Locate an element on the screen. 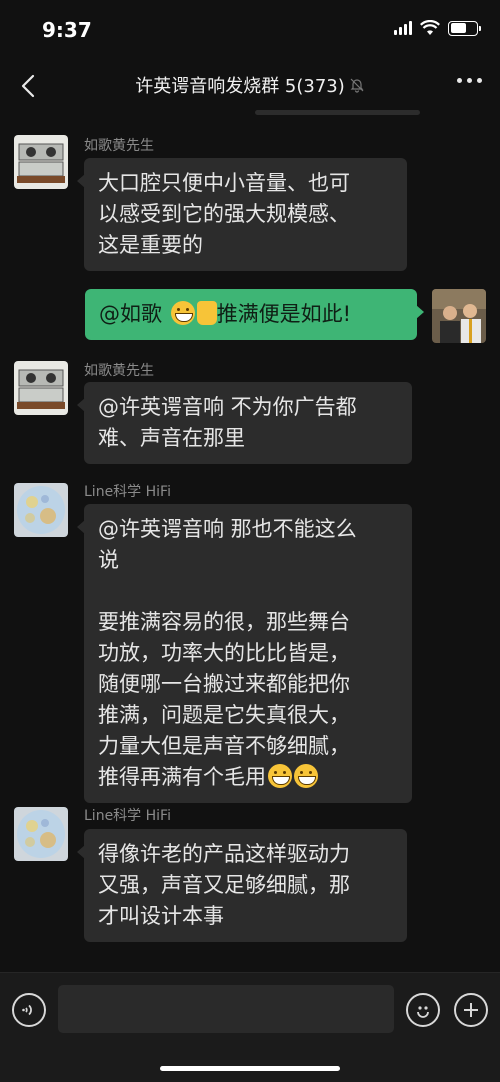  voice-icon is located at coordinates (27, 1010).